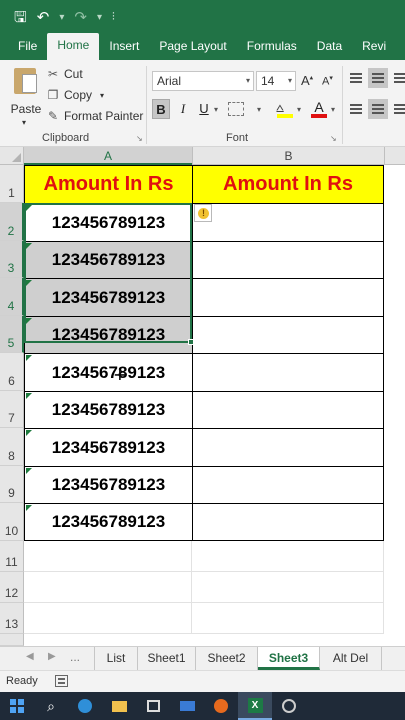 This screenshot has width=405, height=720. I want to click on cell-b13, so click(288, 618).